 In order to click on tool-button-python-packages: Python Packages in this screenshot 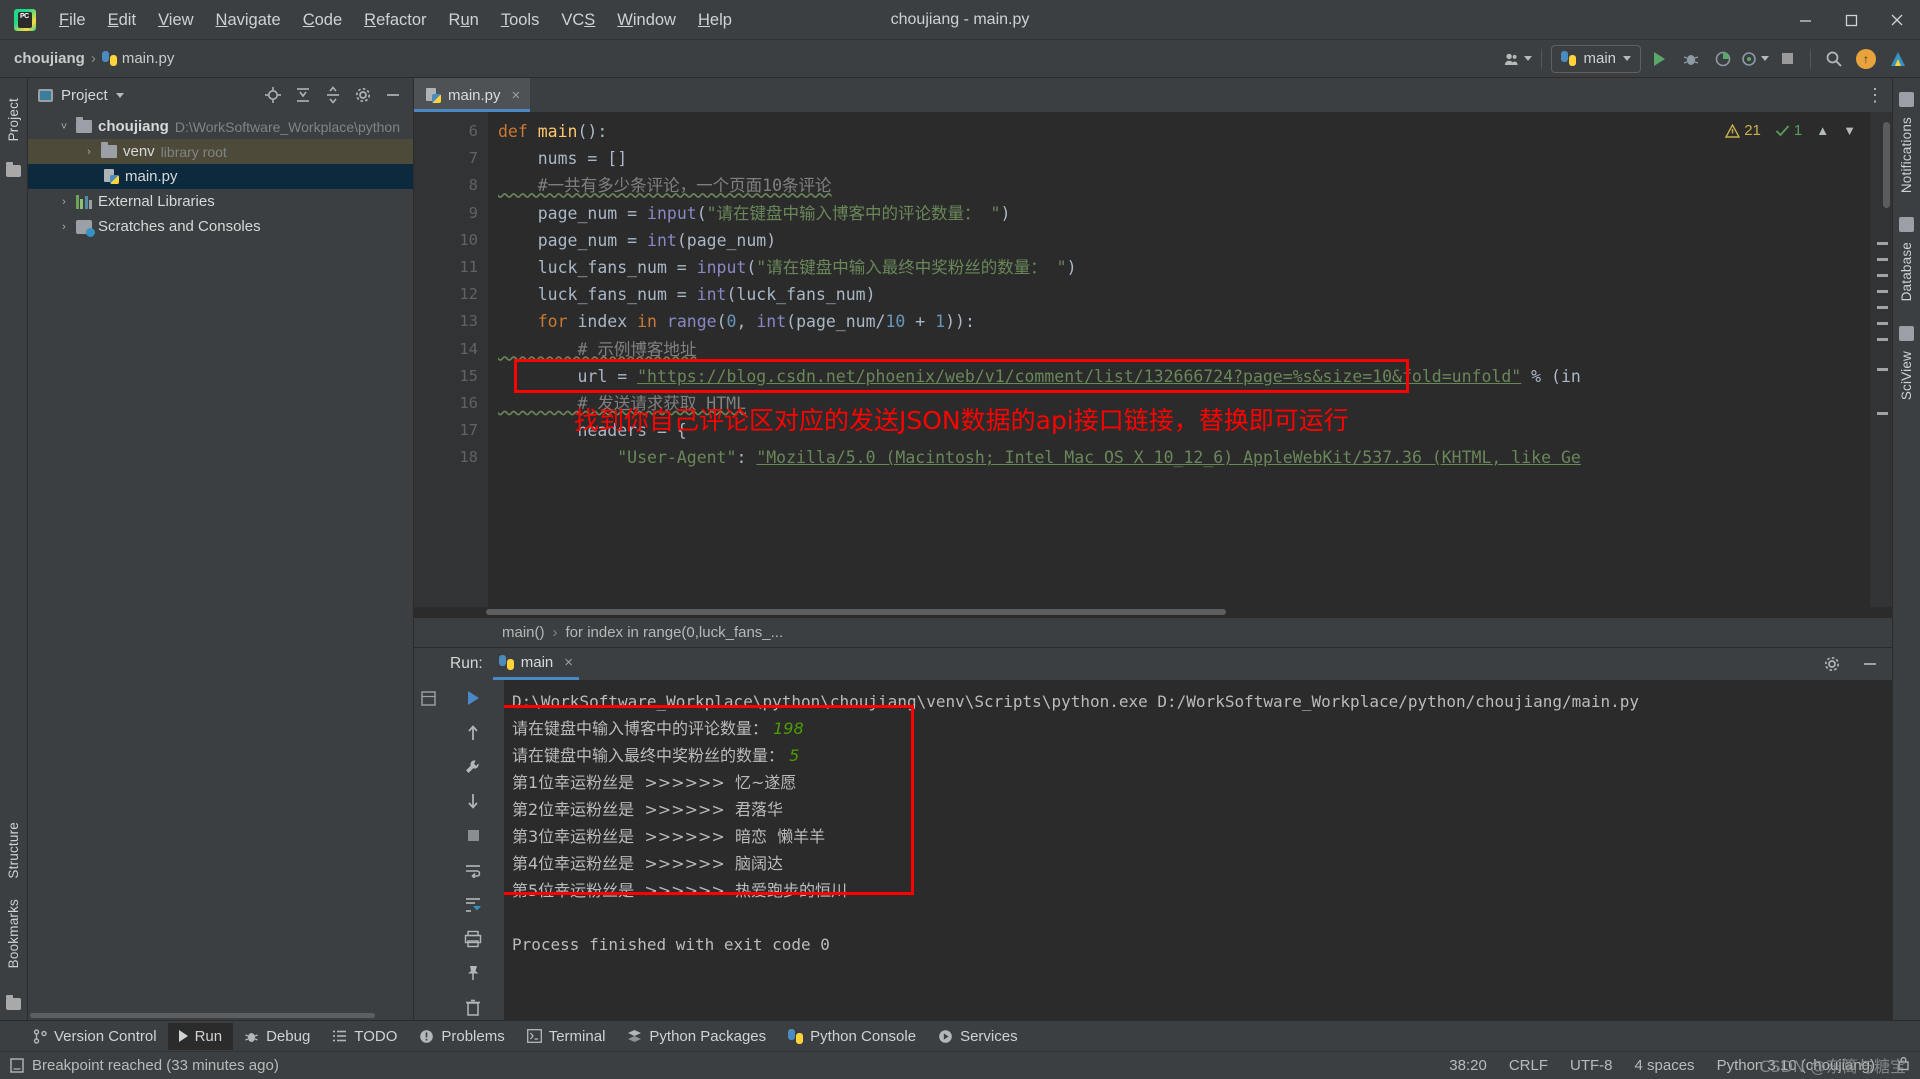, I will do `click(696, 1036)`.